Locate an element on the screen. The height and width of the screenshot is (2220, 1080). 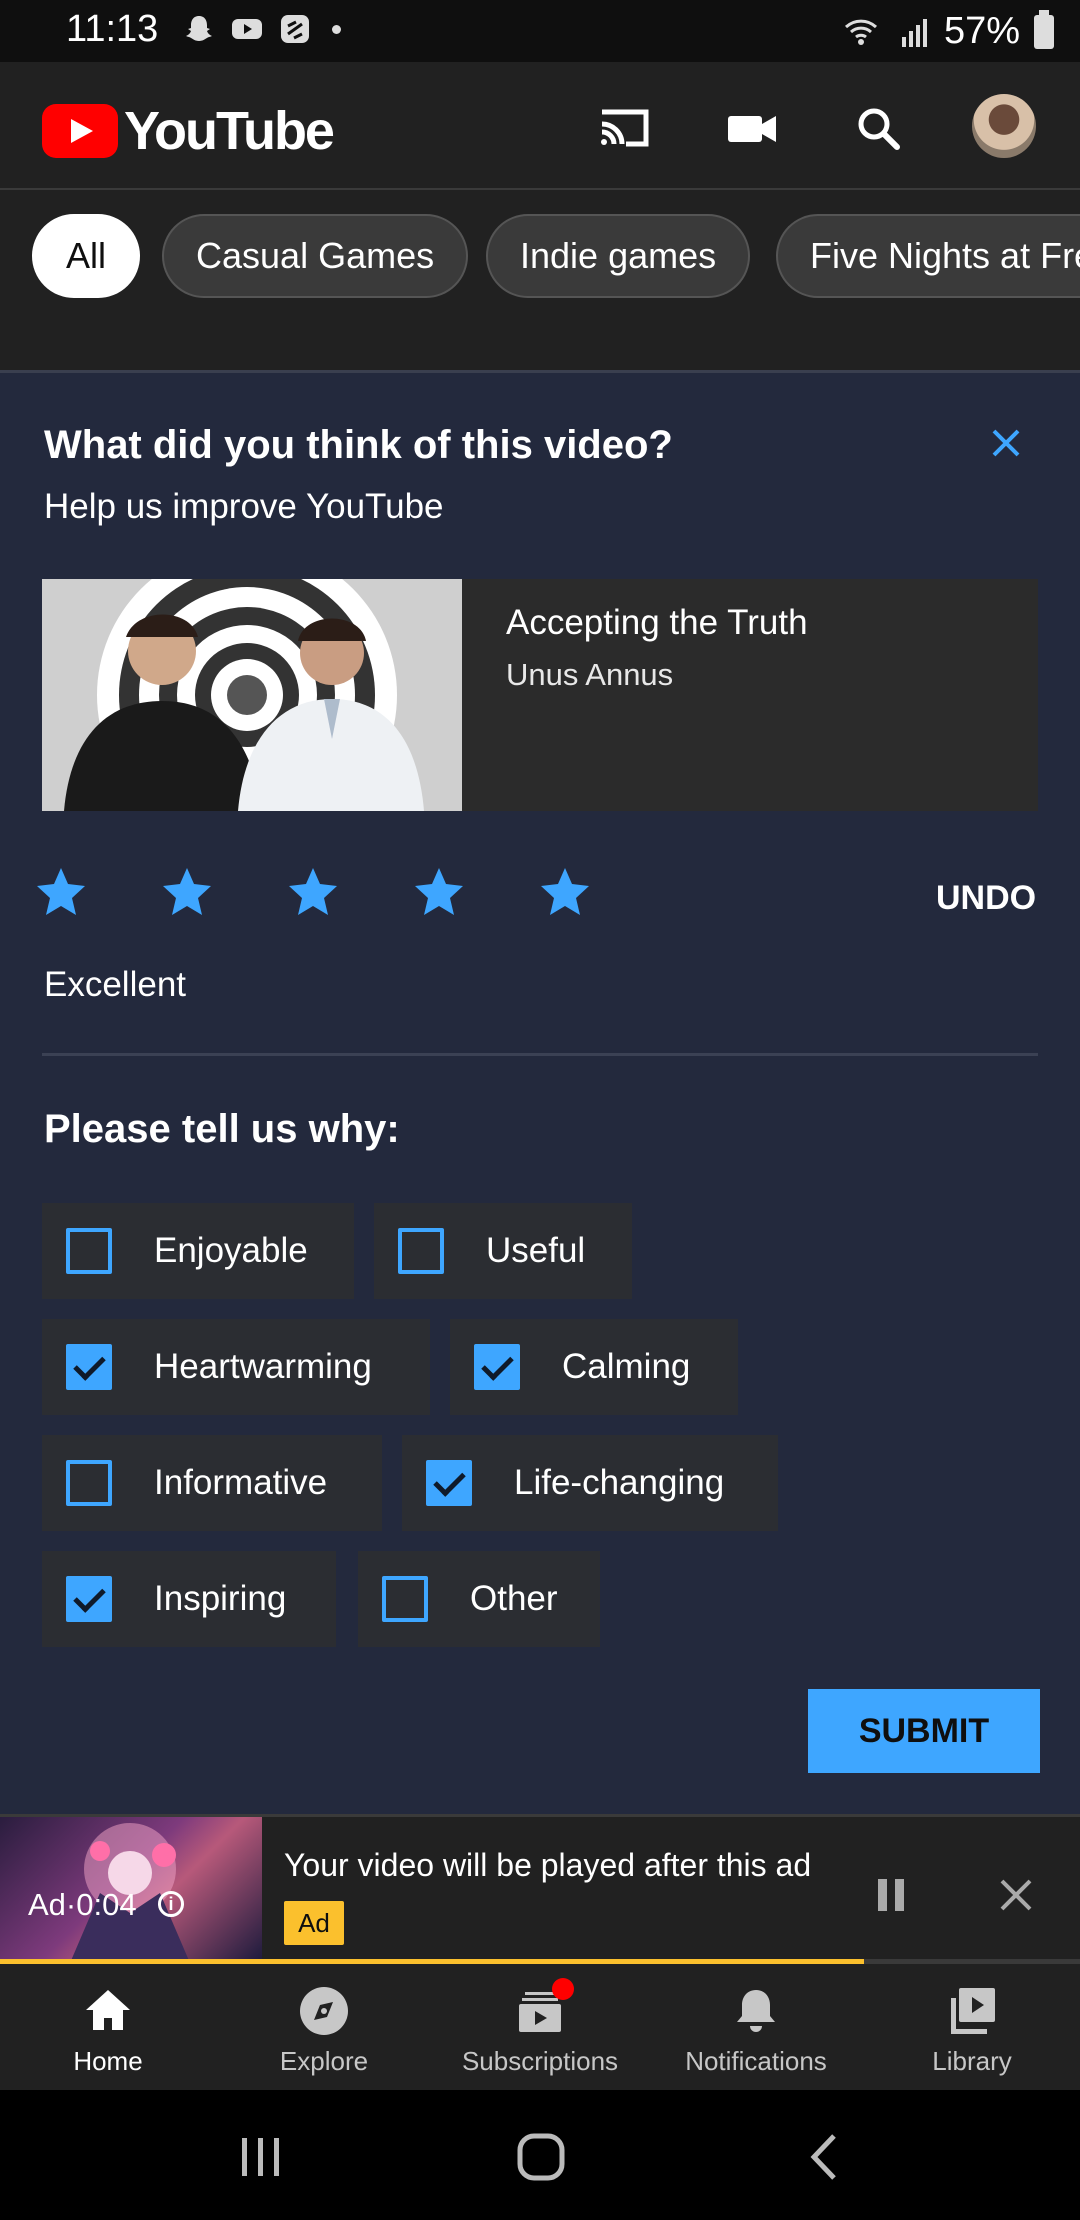
option-label: Informative is located at coordinates (241, 1482).